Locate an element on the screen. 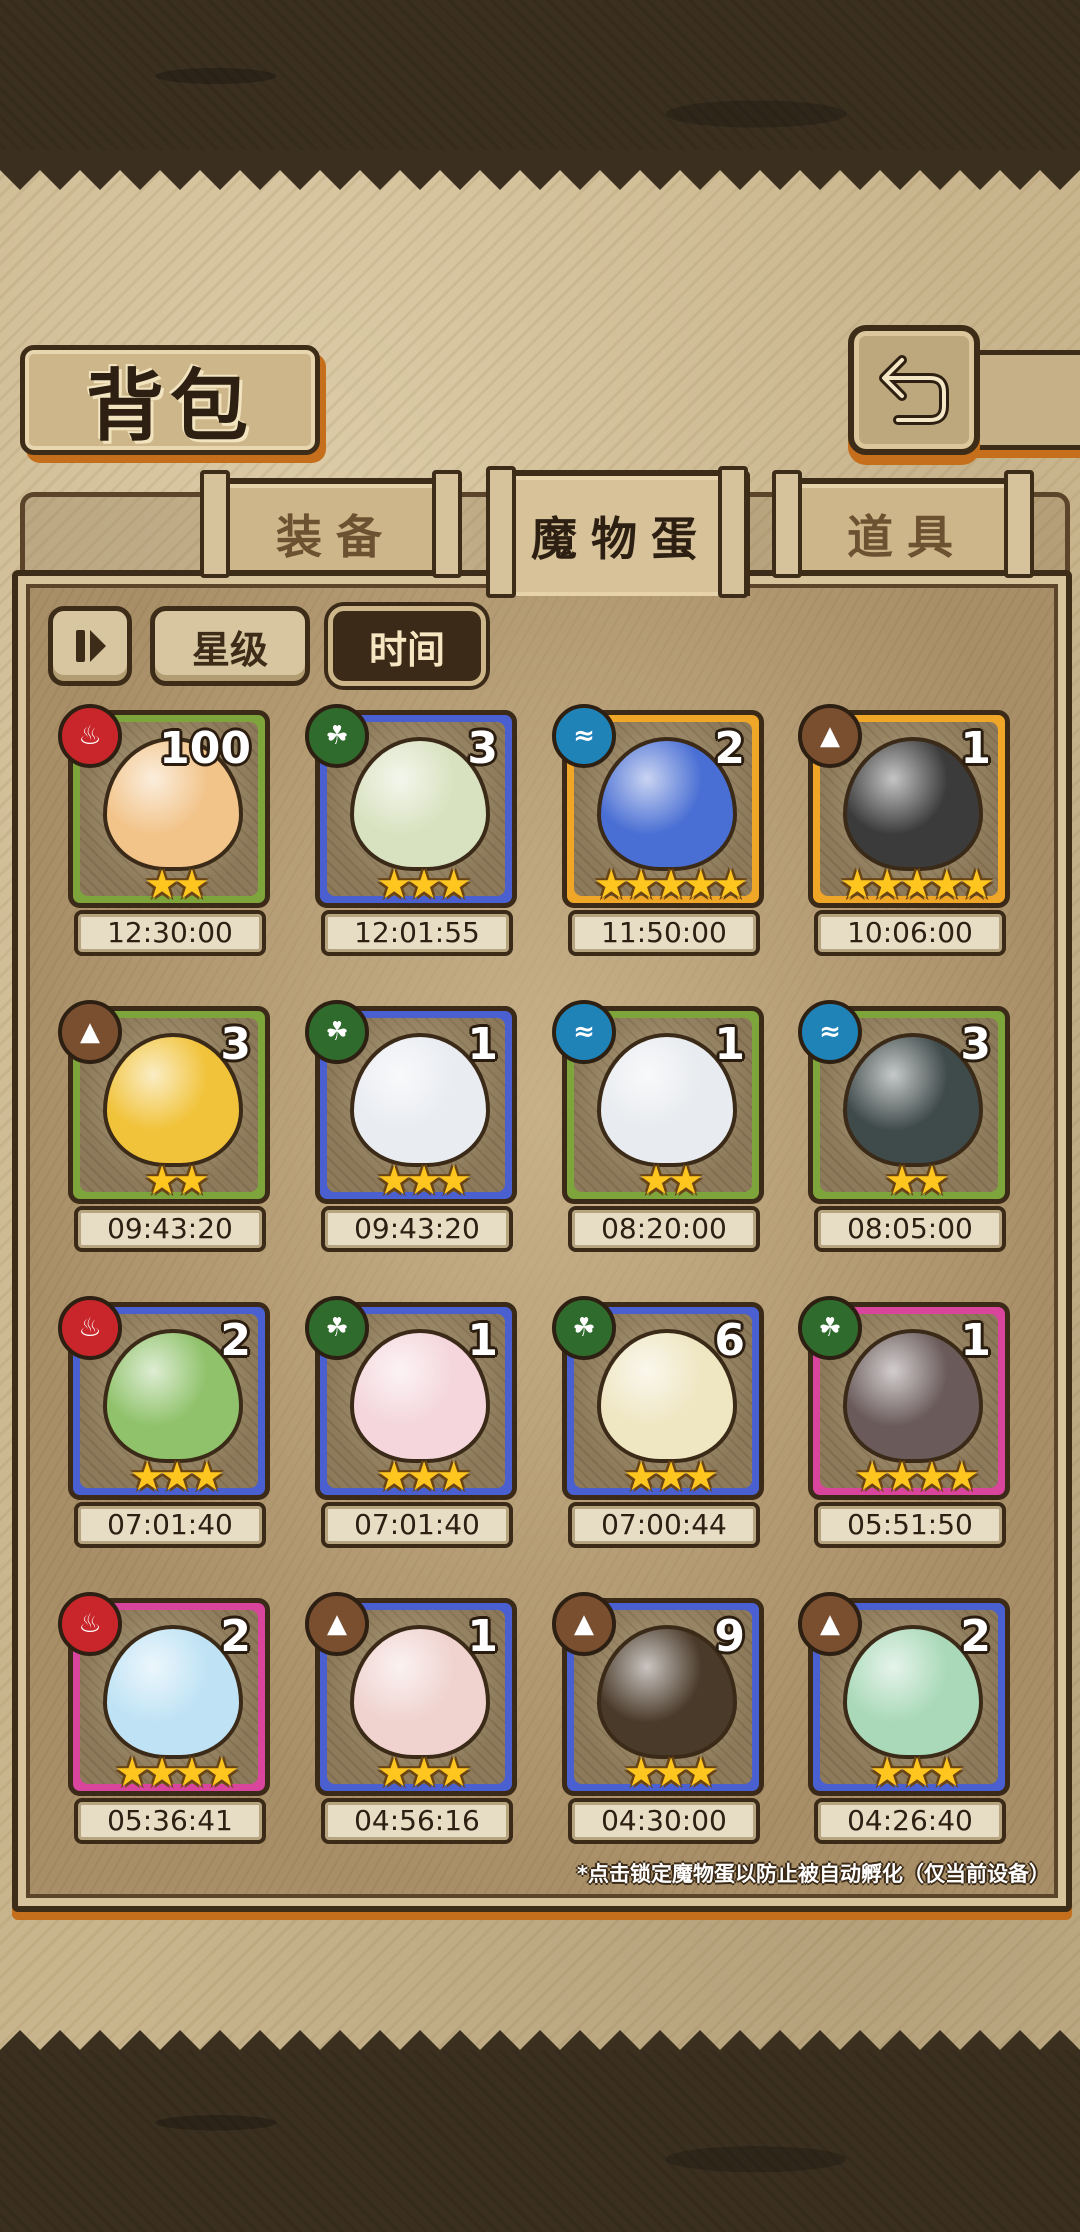 The width and height of the screenshot is (1080, 2232). hatch-timer: 07:00:44 is located at coordinates (664, 1525).